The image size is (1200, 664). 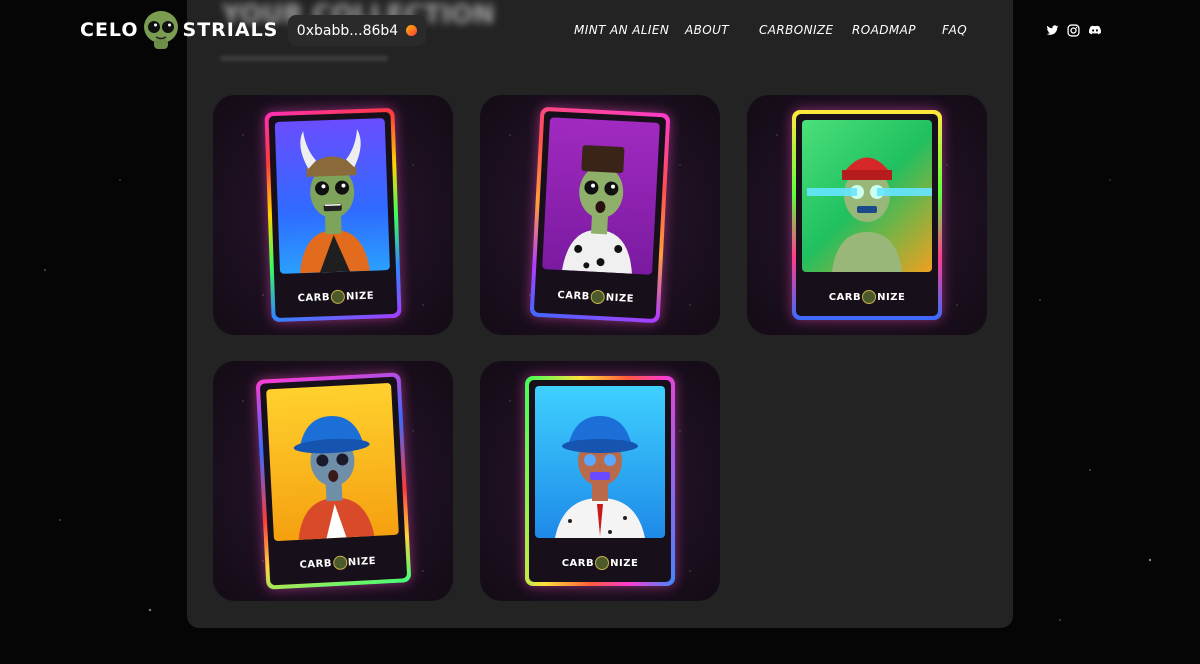 I want to click on wallet-button: 0xbabb...86b4, so click(x=357, y=30).